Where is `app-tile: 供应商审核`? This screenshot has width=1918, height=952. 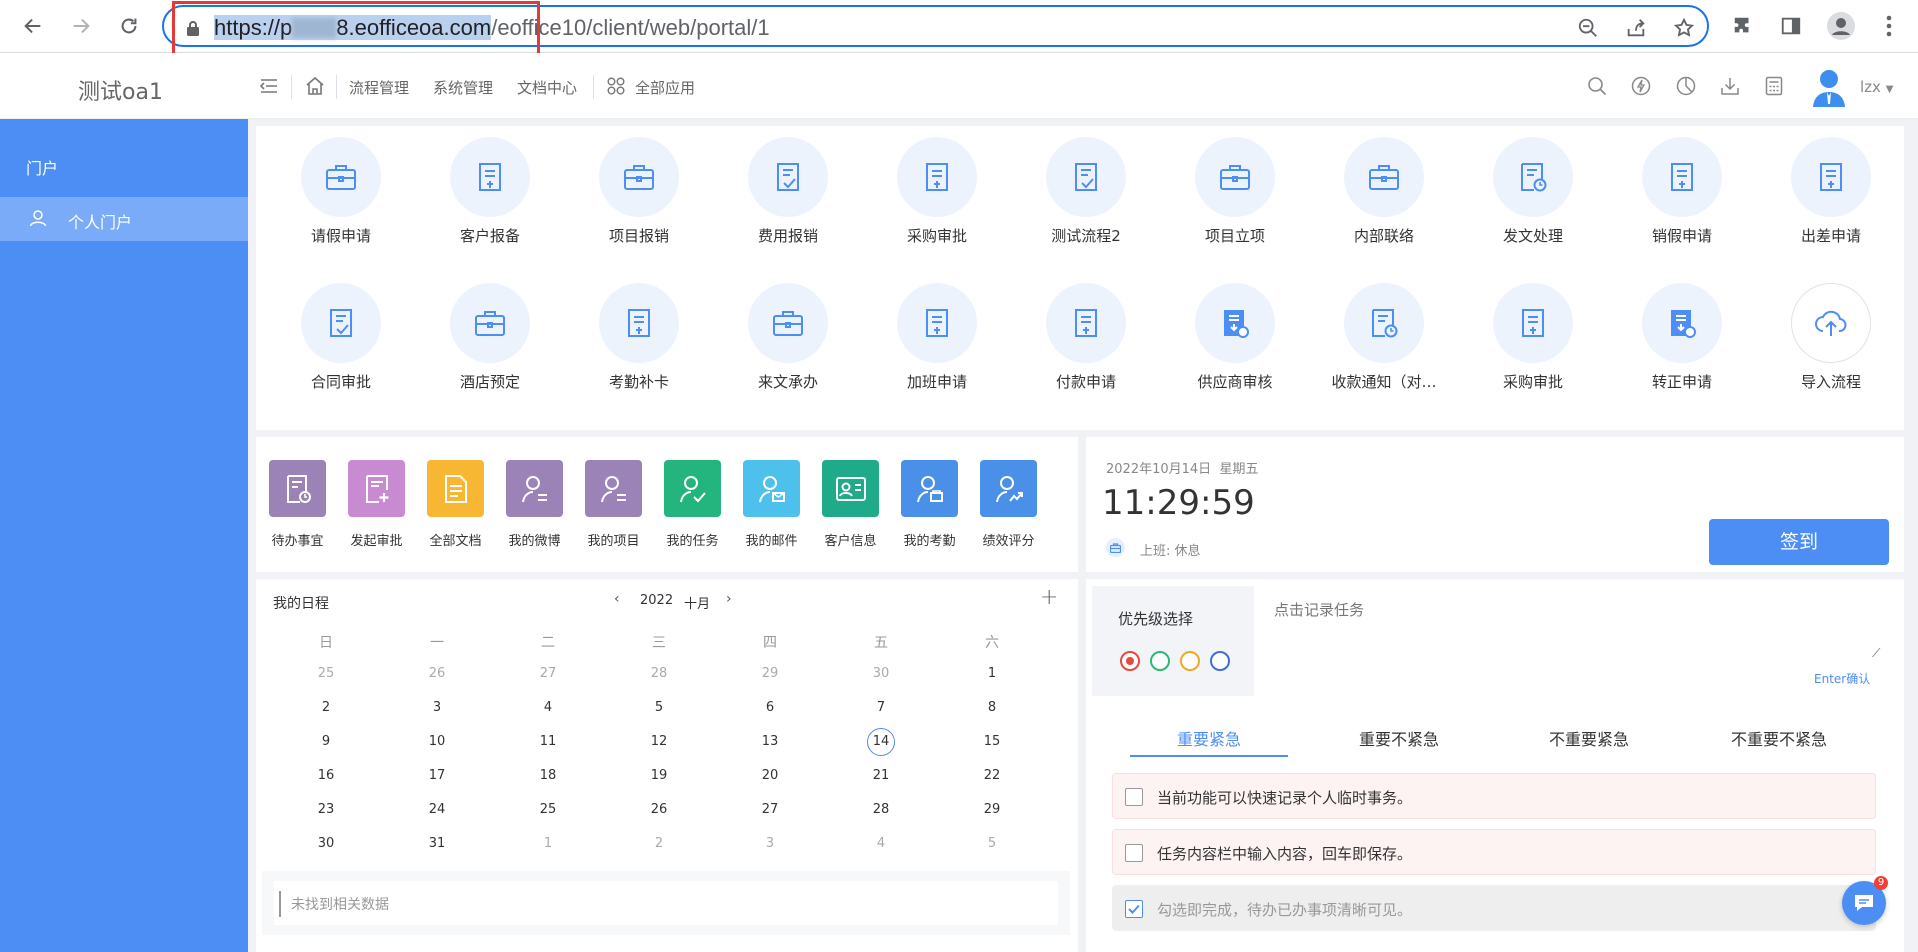 app-tile: 供应商审核 is located at coordinates (1230, 343).